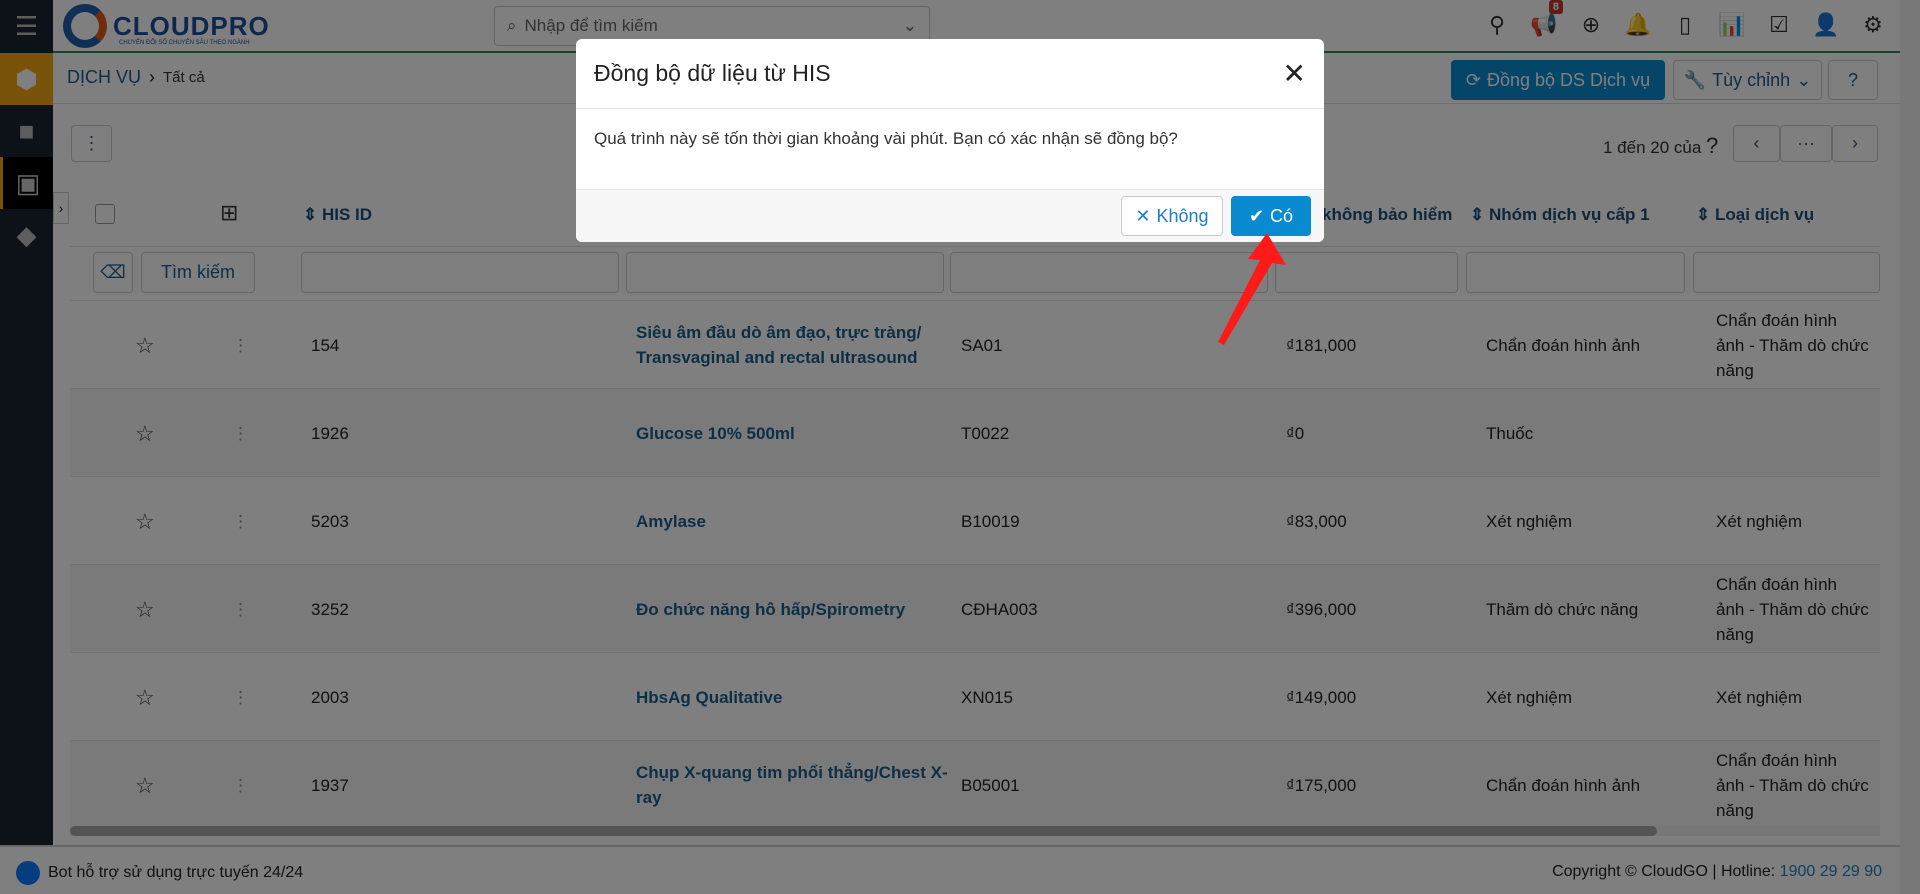 The height and width of the screenshot is (894, 1920). Describe the element at coordinates (1143, 215) in the screenshot. I see `x-icon: ✕` at that location.